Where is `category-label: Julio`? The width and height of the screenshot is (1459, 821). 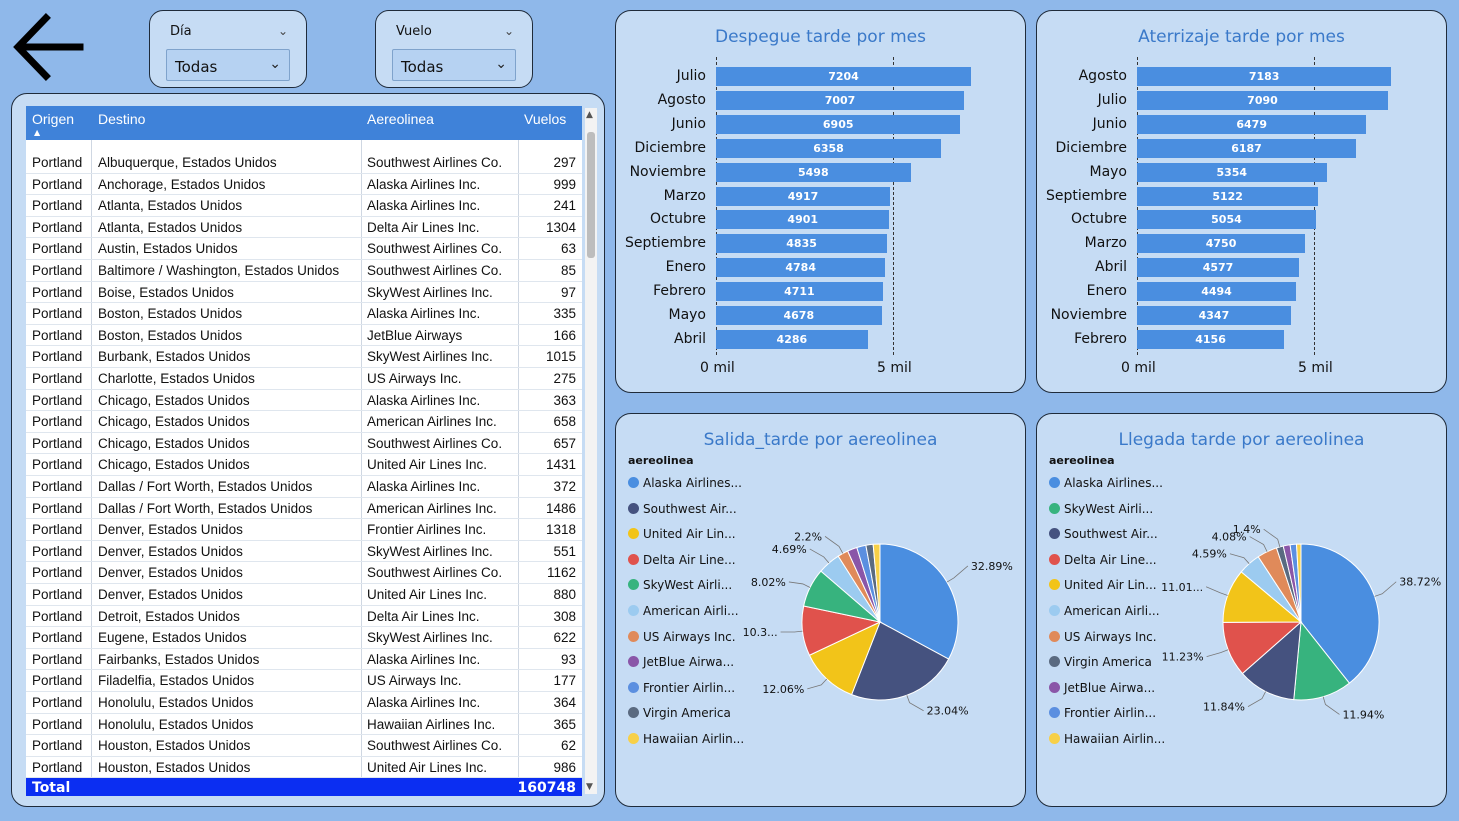 category-label: Julio is located at coordinates (691, 76).